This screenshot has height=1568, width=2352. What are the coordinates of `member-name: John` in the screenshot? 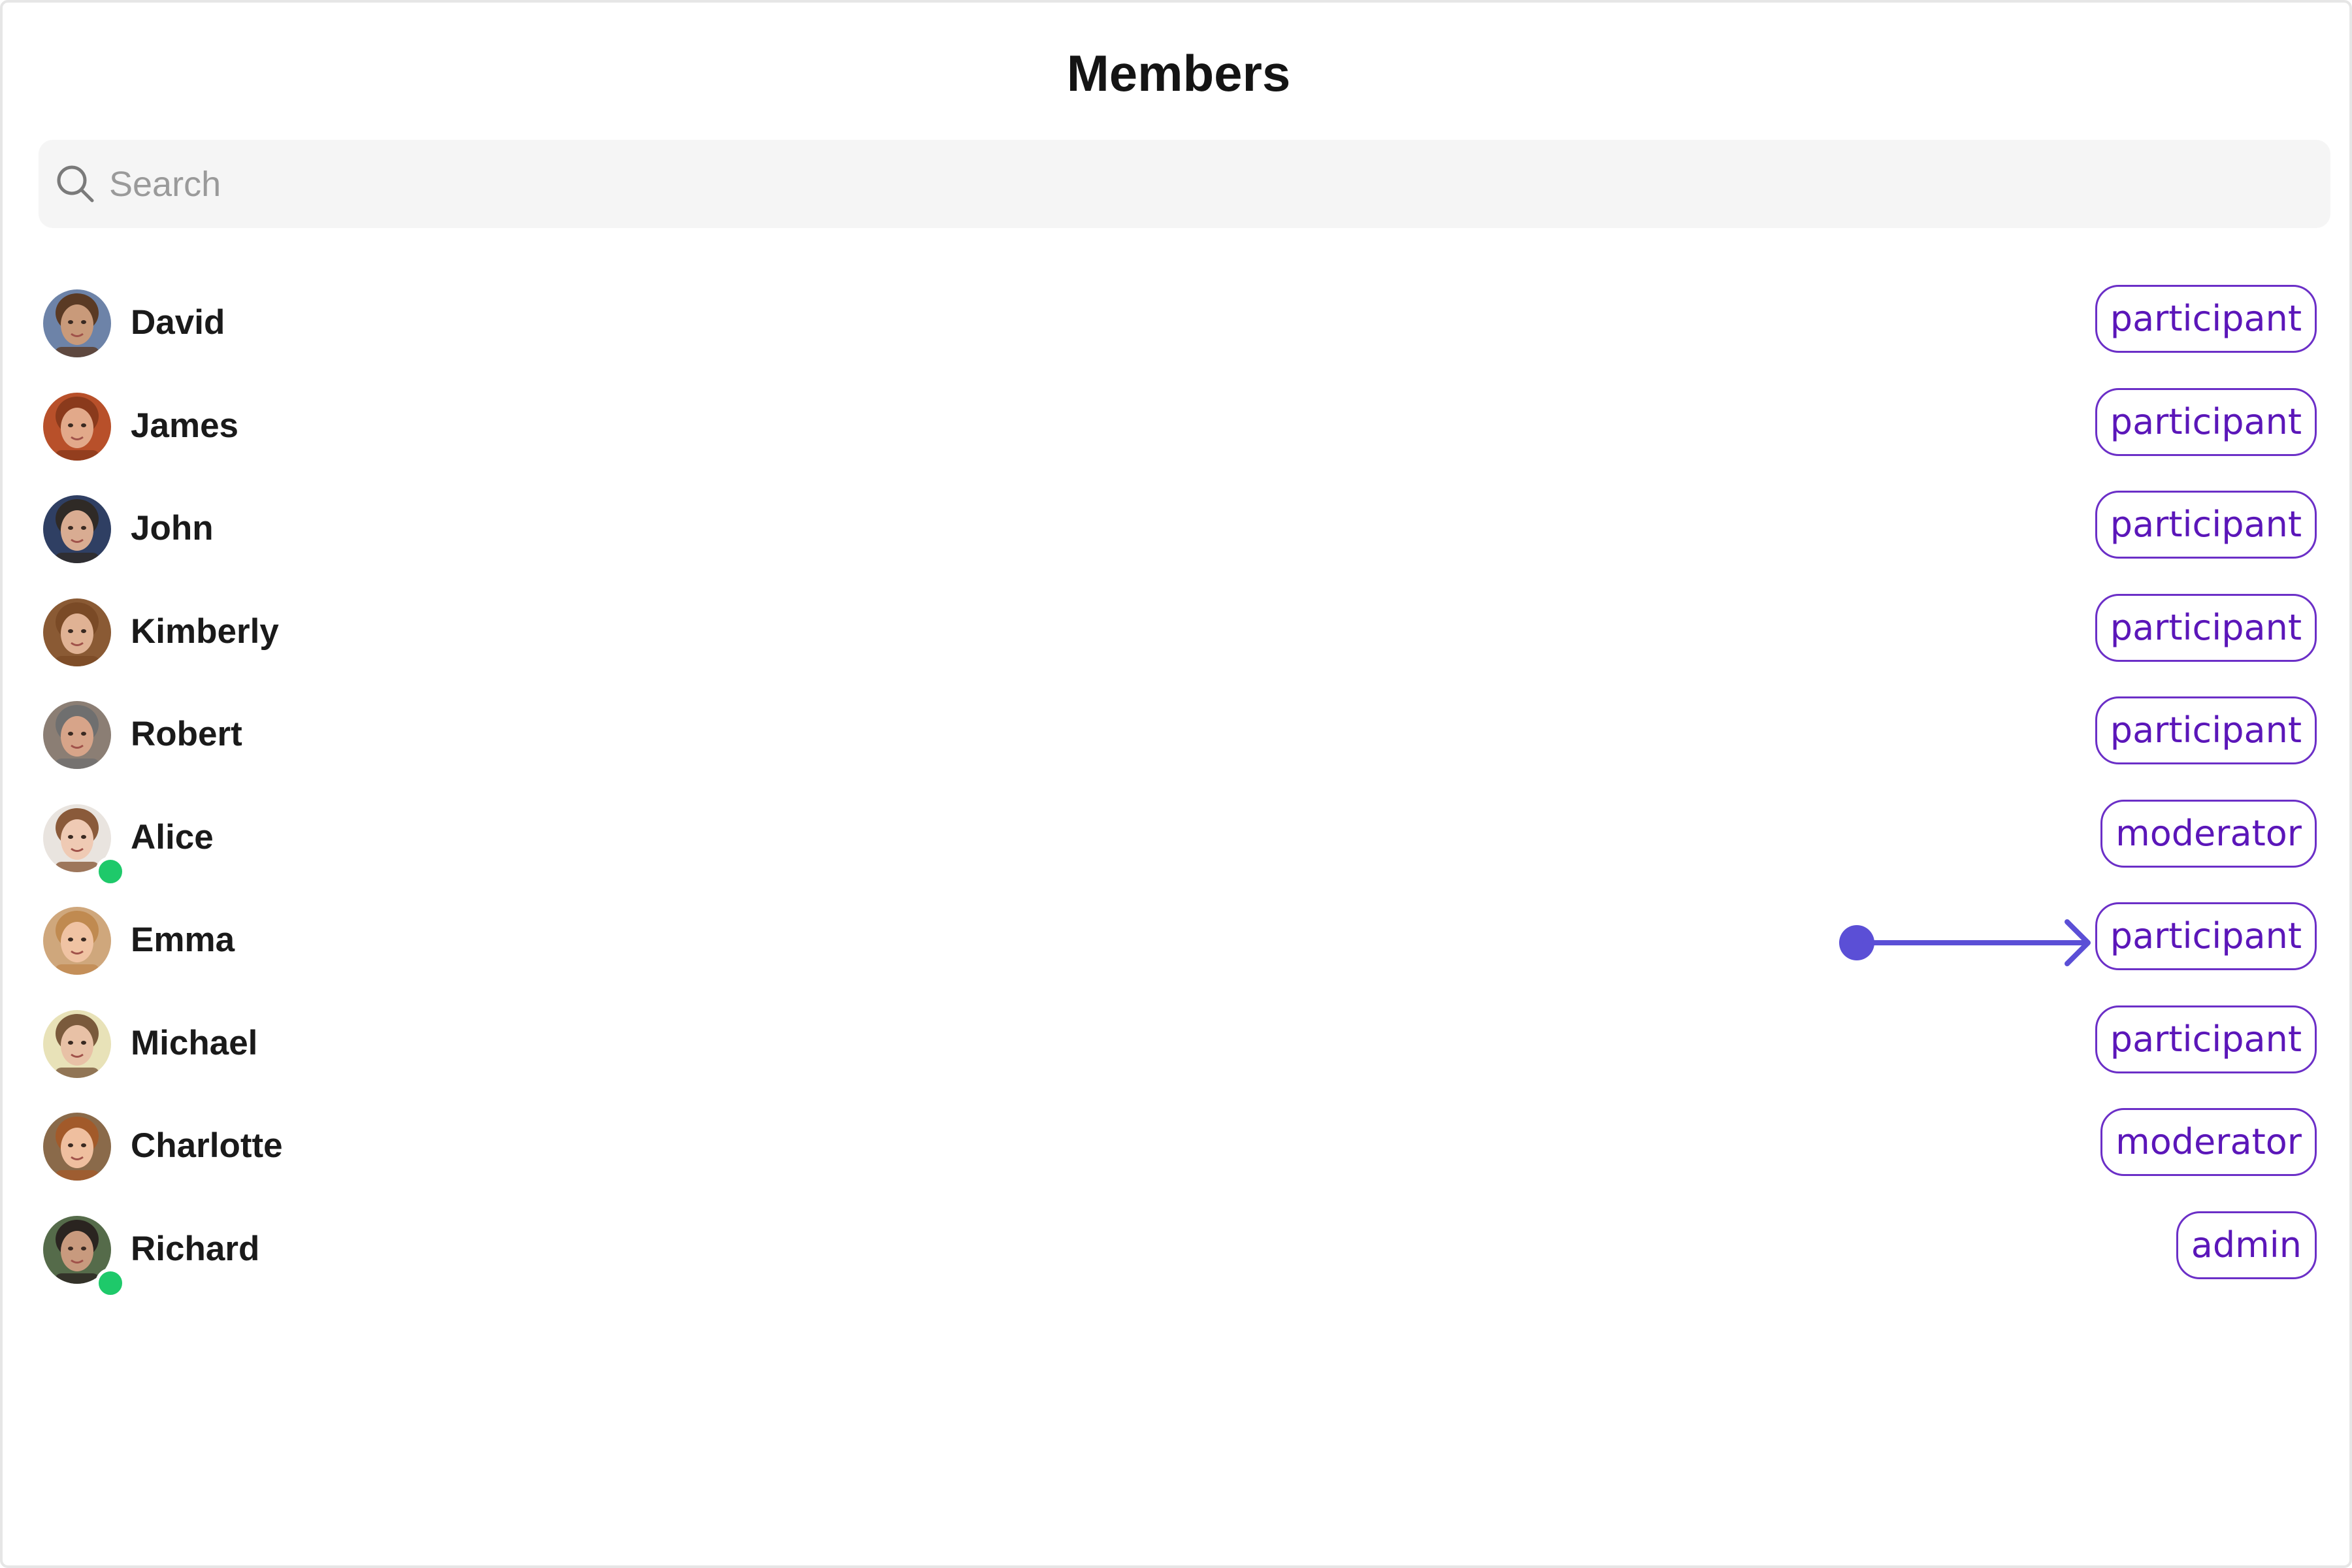 It's located at (172, 528).